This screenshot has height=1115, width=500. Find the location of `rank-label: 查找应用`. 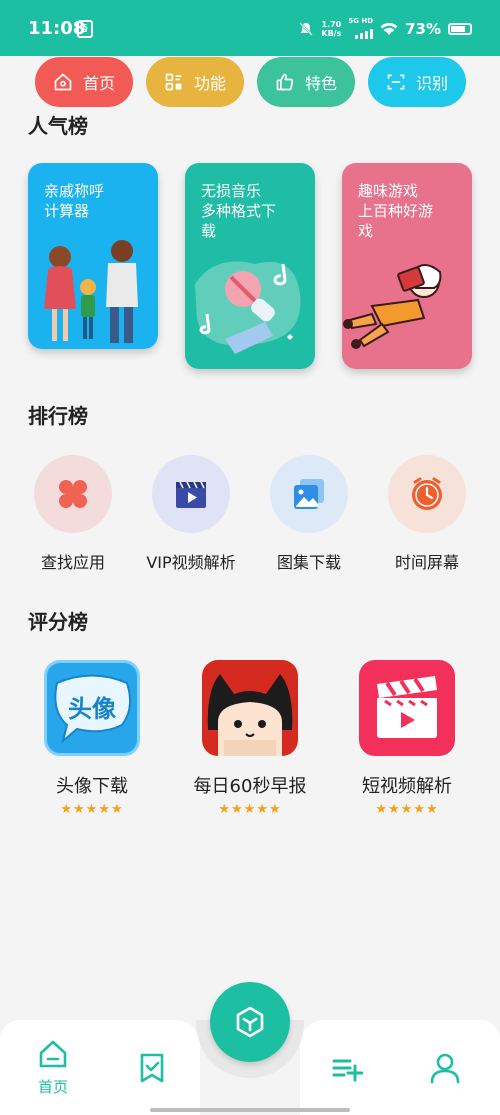

rank-label: 查找应用 is located at coordinates (72, 562).